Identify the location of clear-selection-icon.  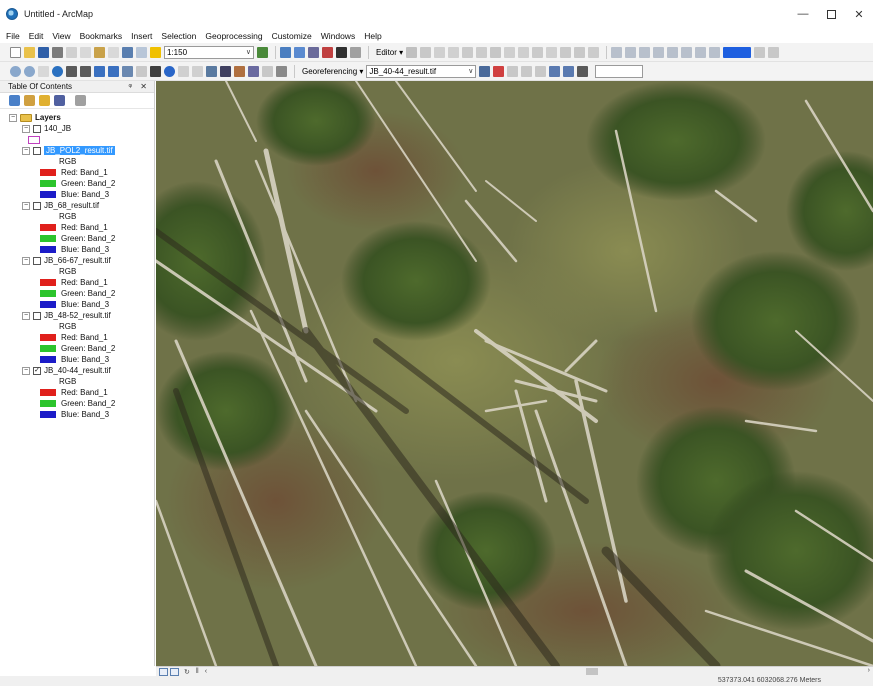
(141, 71).